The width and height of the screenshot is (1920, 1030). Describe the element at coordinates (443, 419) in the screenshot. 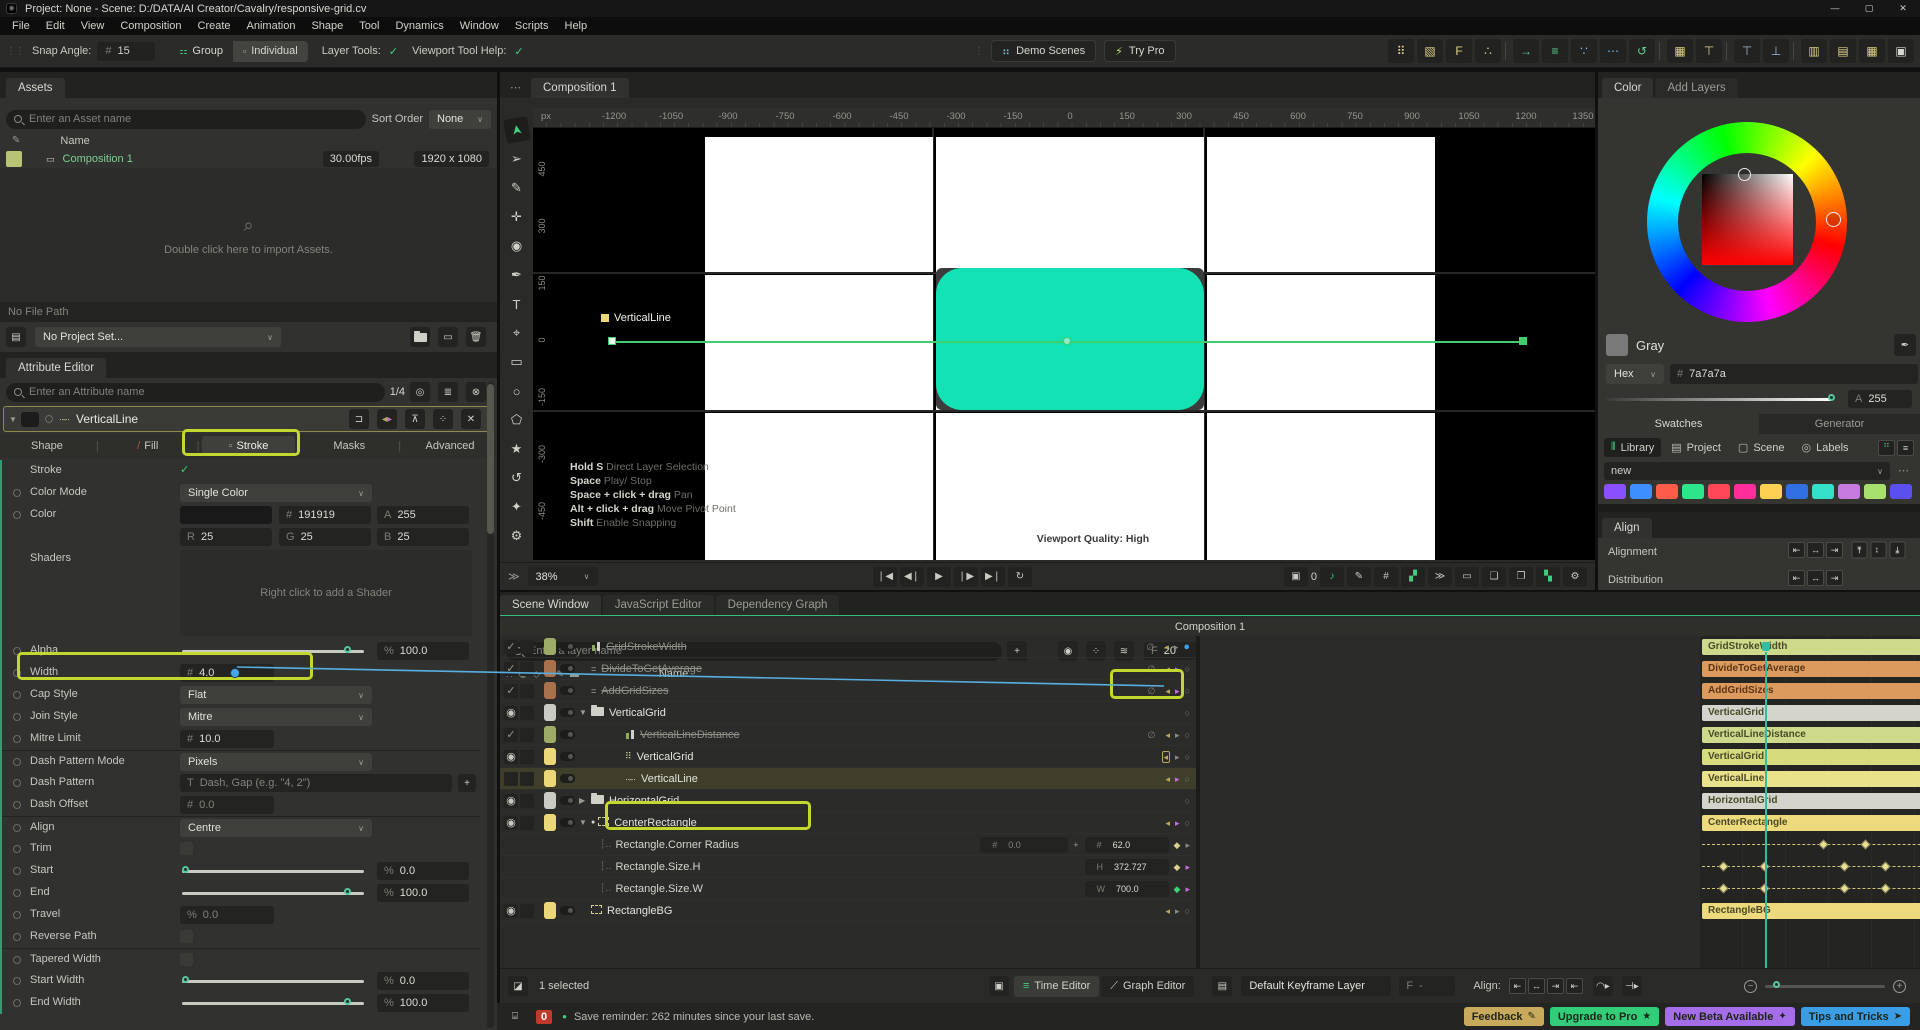

I see `focus-icon: ⁘` at that location.